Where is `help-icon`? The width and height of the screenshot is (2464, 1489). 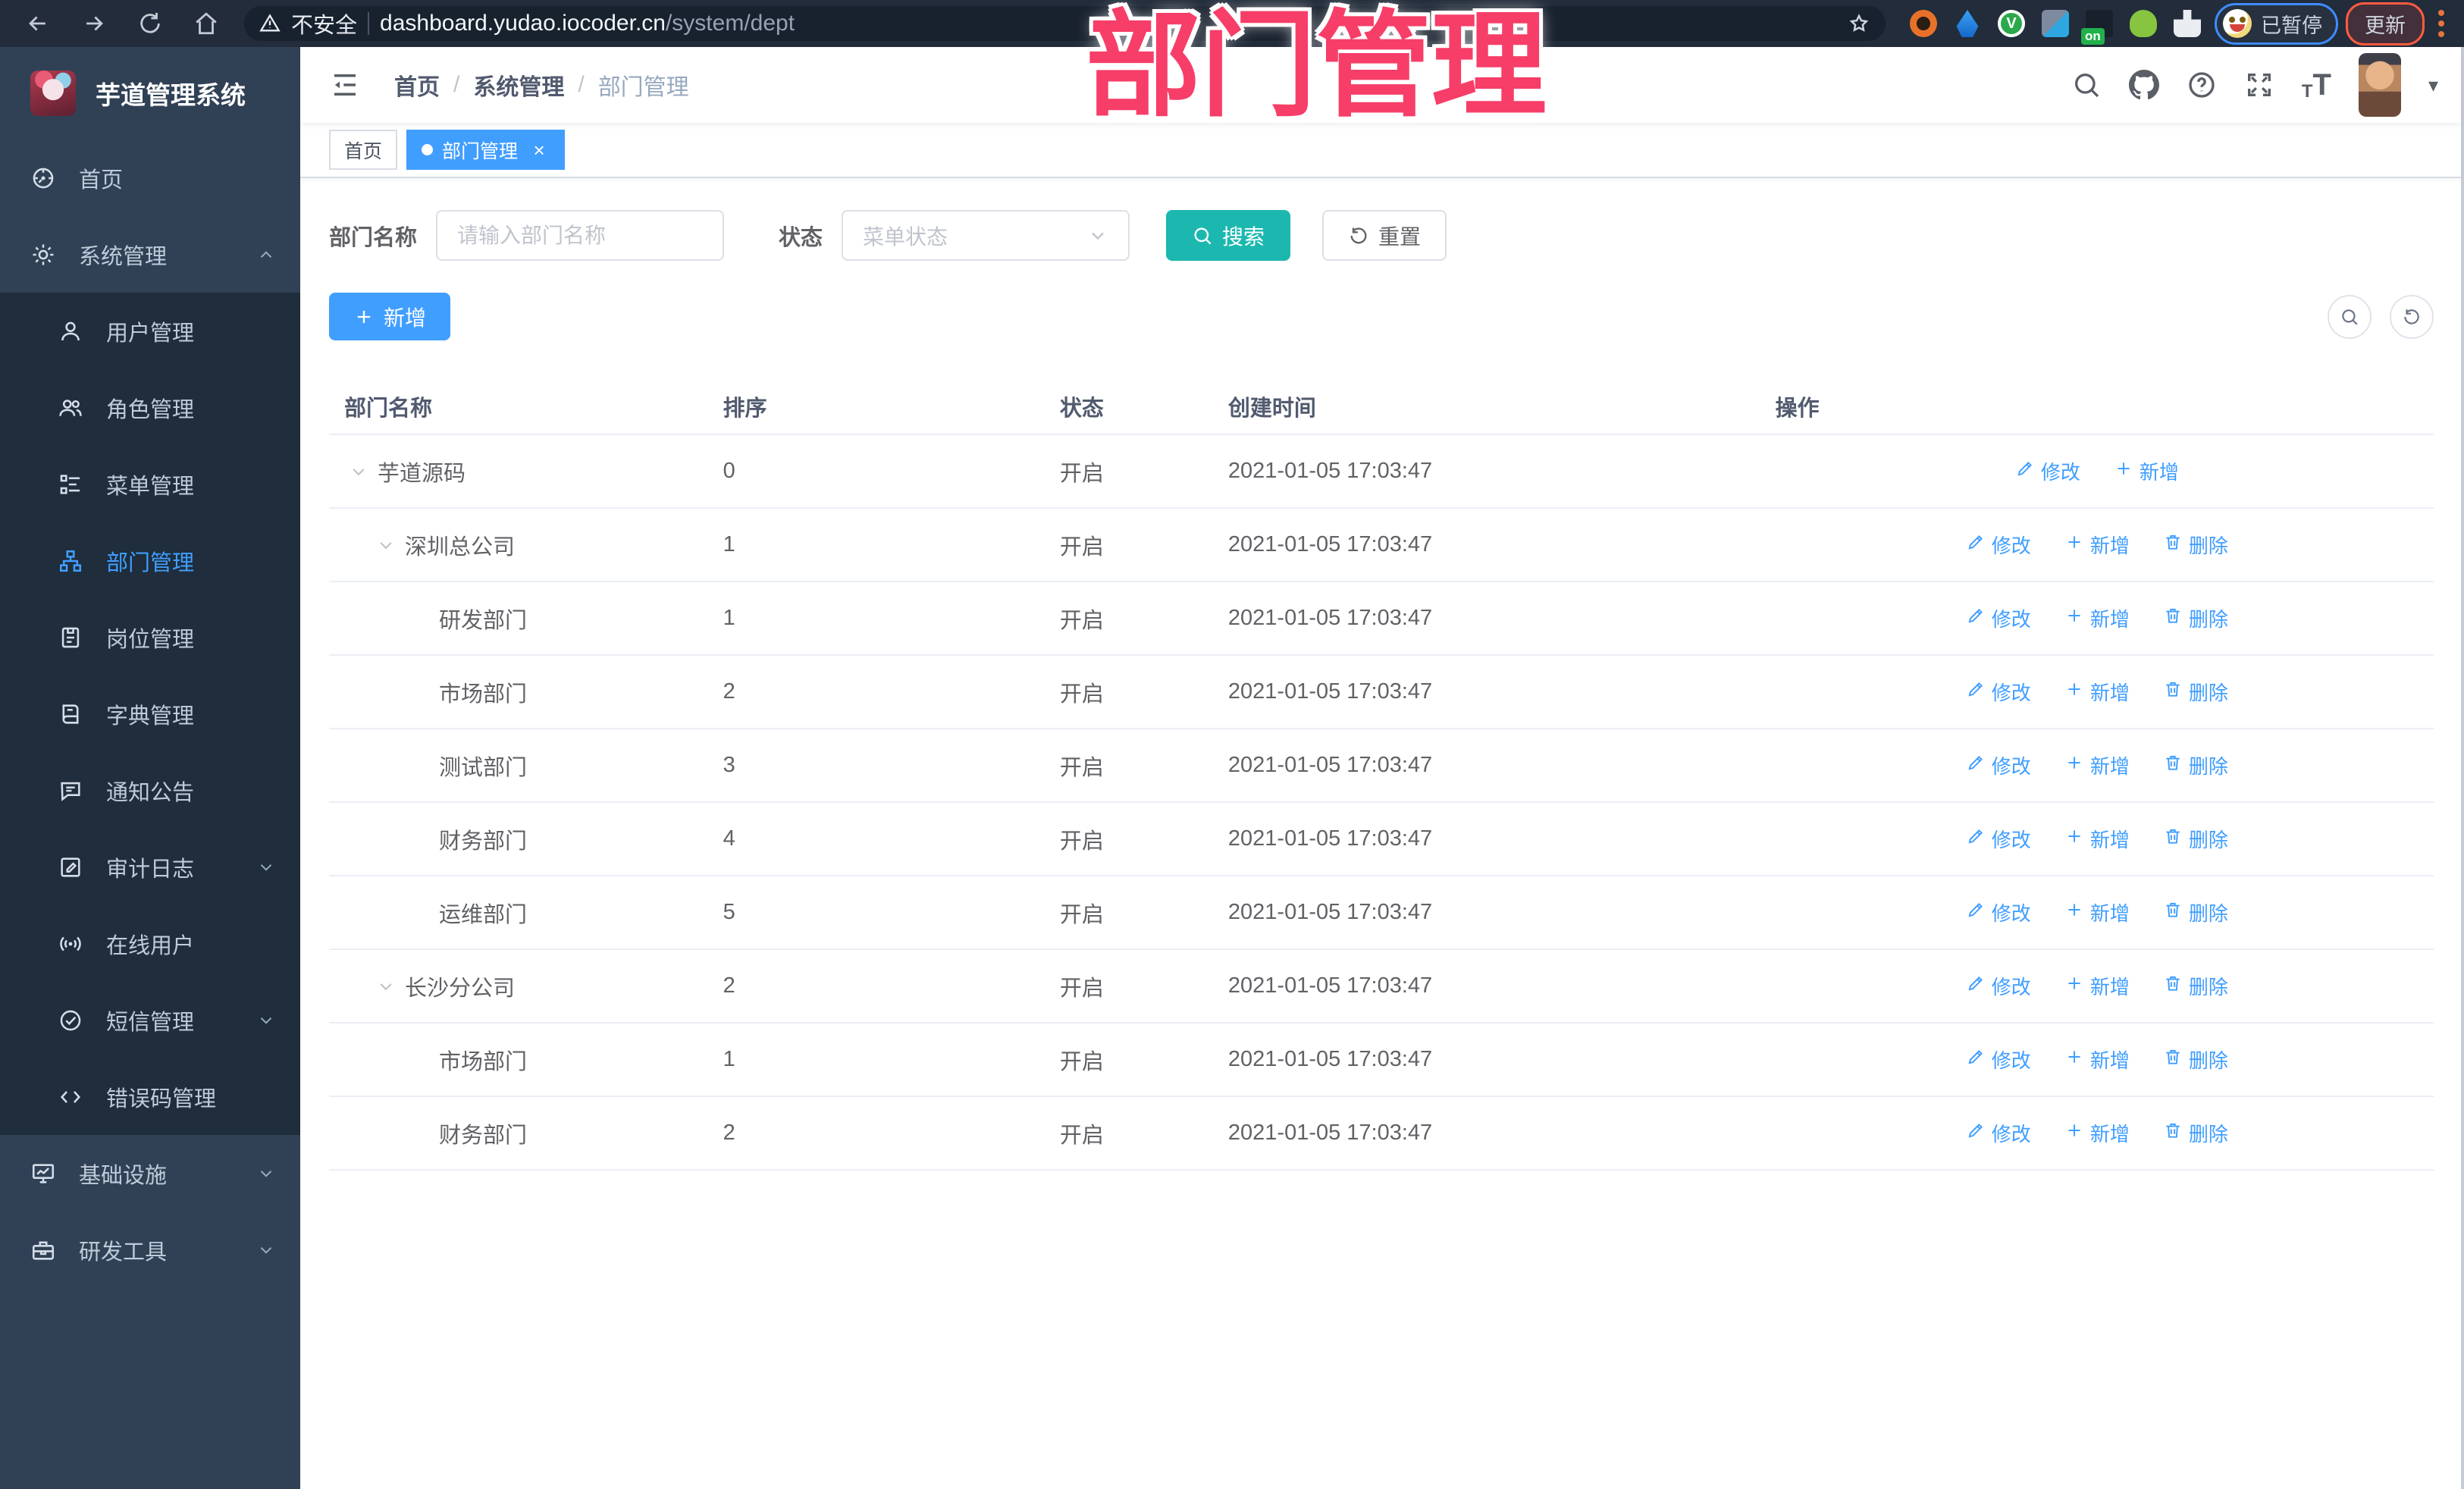
help-icon is located at coordinates (2202, 85).